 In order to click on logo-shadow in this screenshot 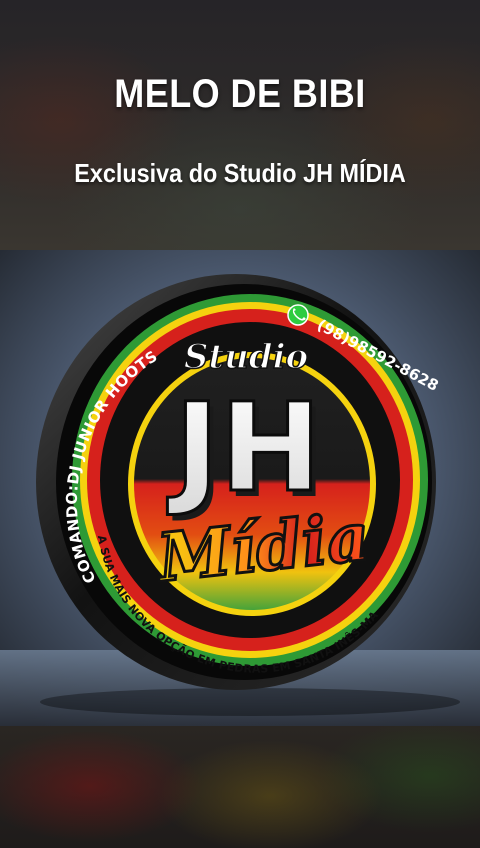, I will do `click(250, 702)`.